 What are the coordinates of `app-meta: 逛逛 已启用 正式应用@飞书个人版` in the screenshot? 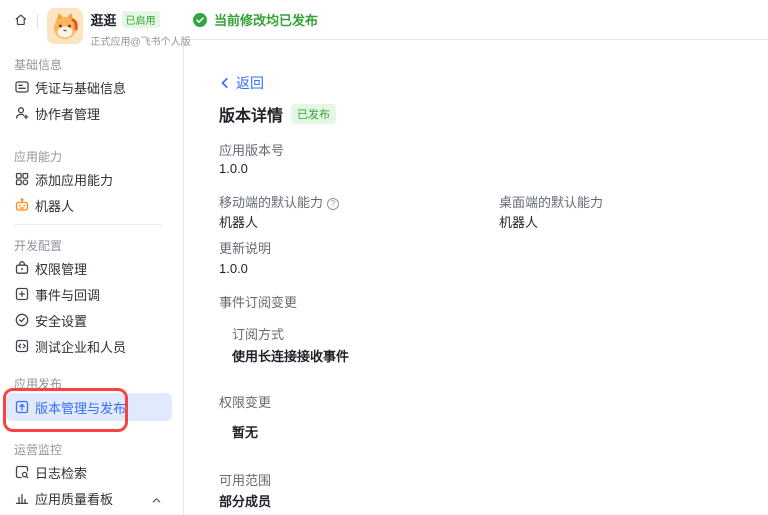 It's located at (140, 28).